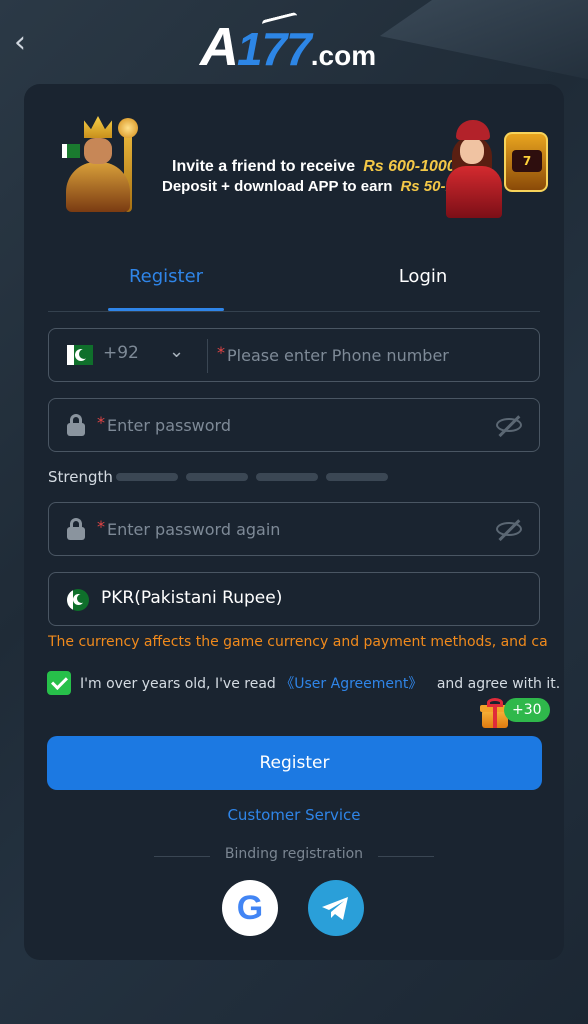 This screenshot has height=1024, width=588. I want to click on active-tab-indicator, so click(166, 309).